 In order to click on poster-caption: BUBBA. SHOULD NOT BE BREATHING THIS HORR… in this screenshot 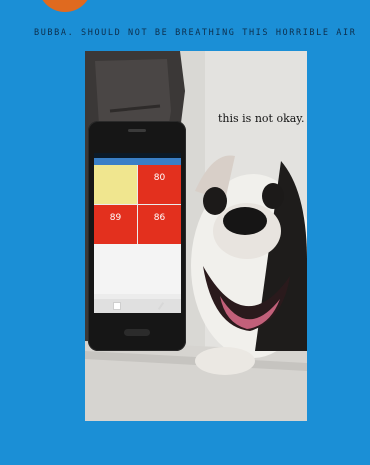, I will do `click(195, 33)`.